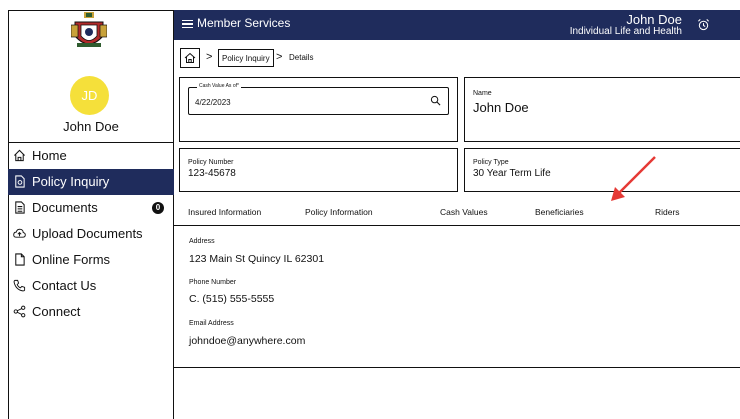 Image resolution: width=740 pixels, height=419 pixels. I want to click on cloud-upload-icon, so click(19, 233).